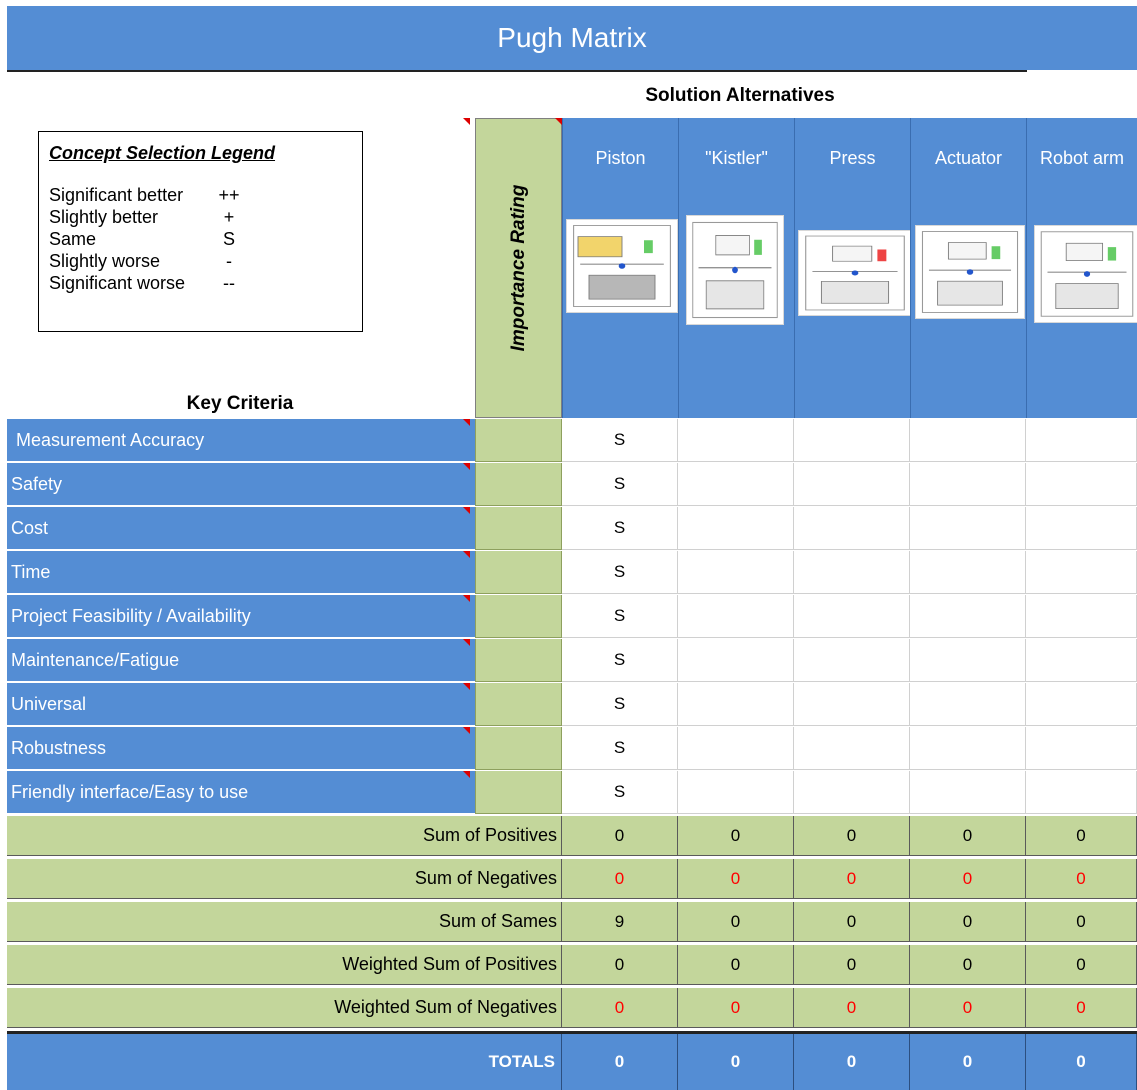 The width and height of the screenshot is (1137, 1090). Describe the element at coordinates (241, 572) in the screenshot. I see `criterion-label: Time` at that location.